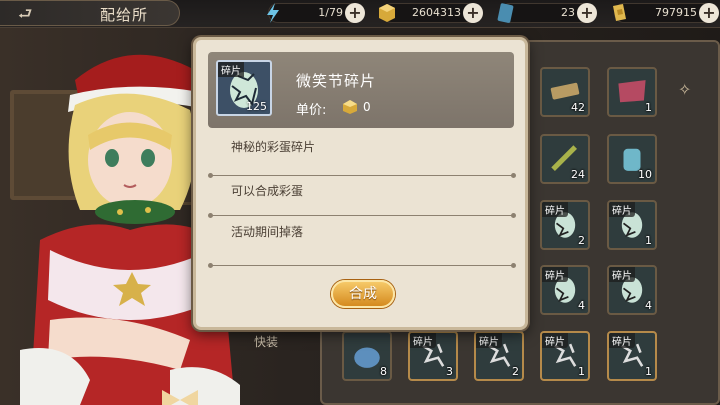  What do you see at coordinates (336, 81) in the screenshot?
I see `item-name: 微笑节碎片` at bounding box center [336, 81].